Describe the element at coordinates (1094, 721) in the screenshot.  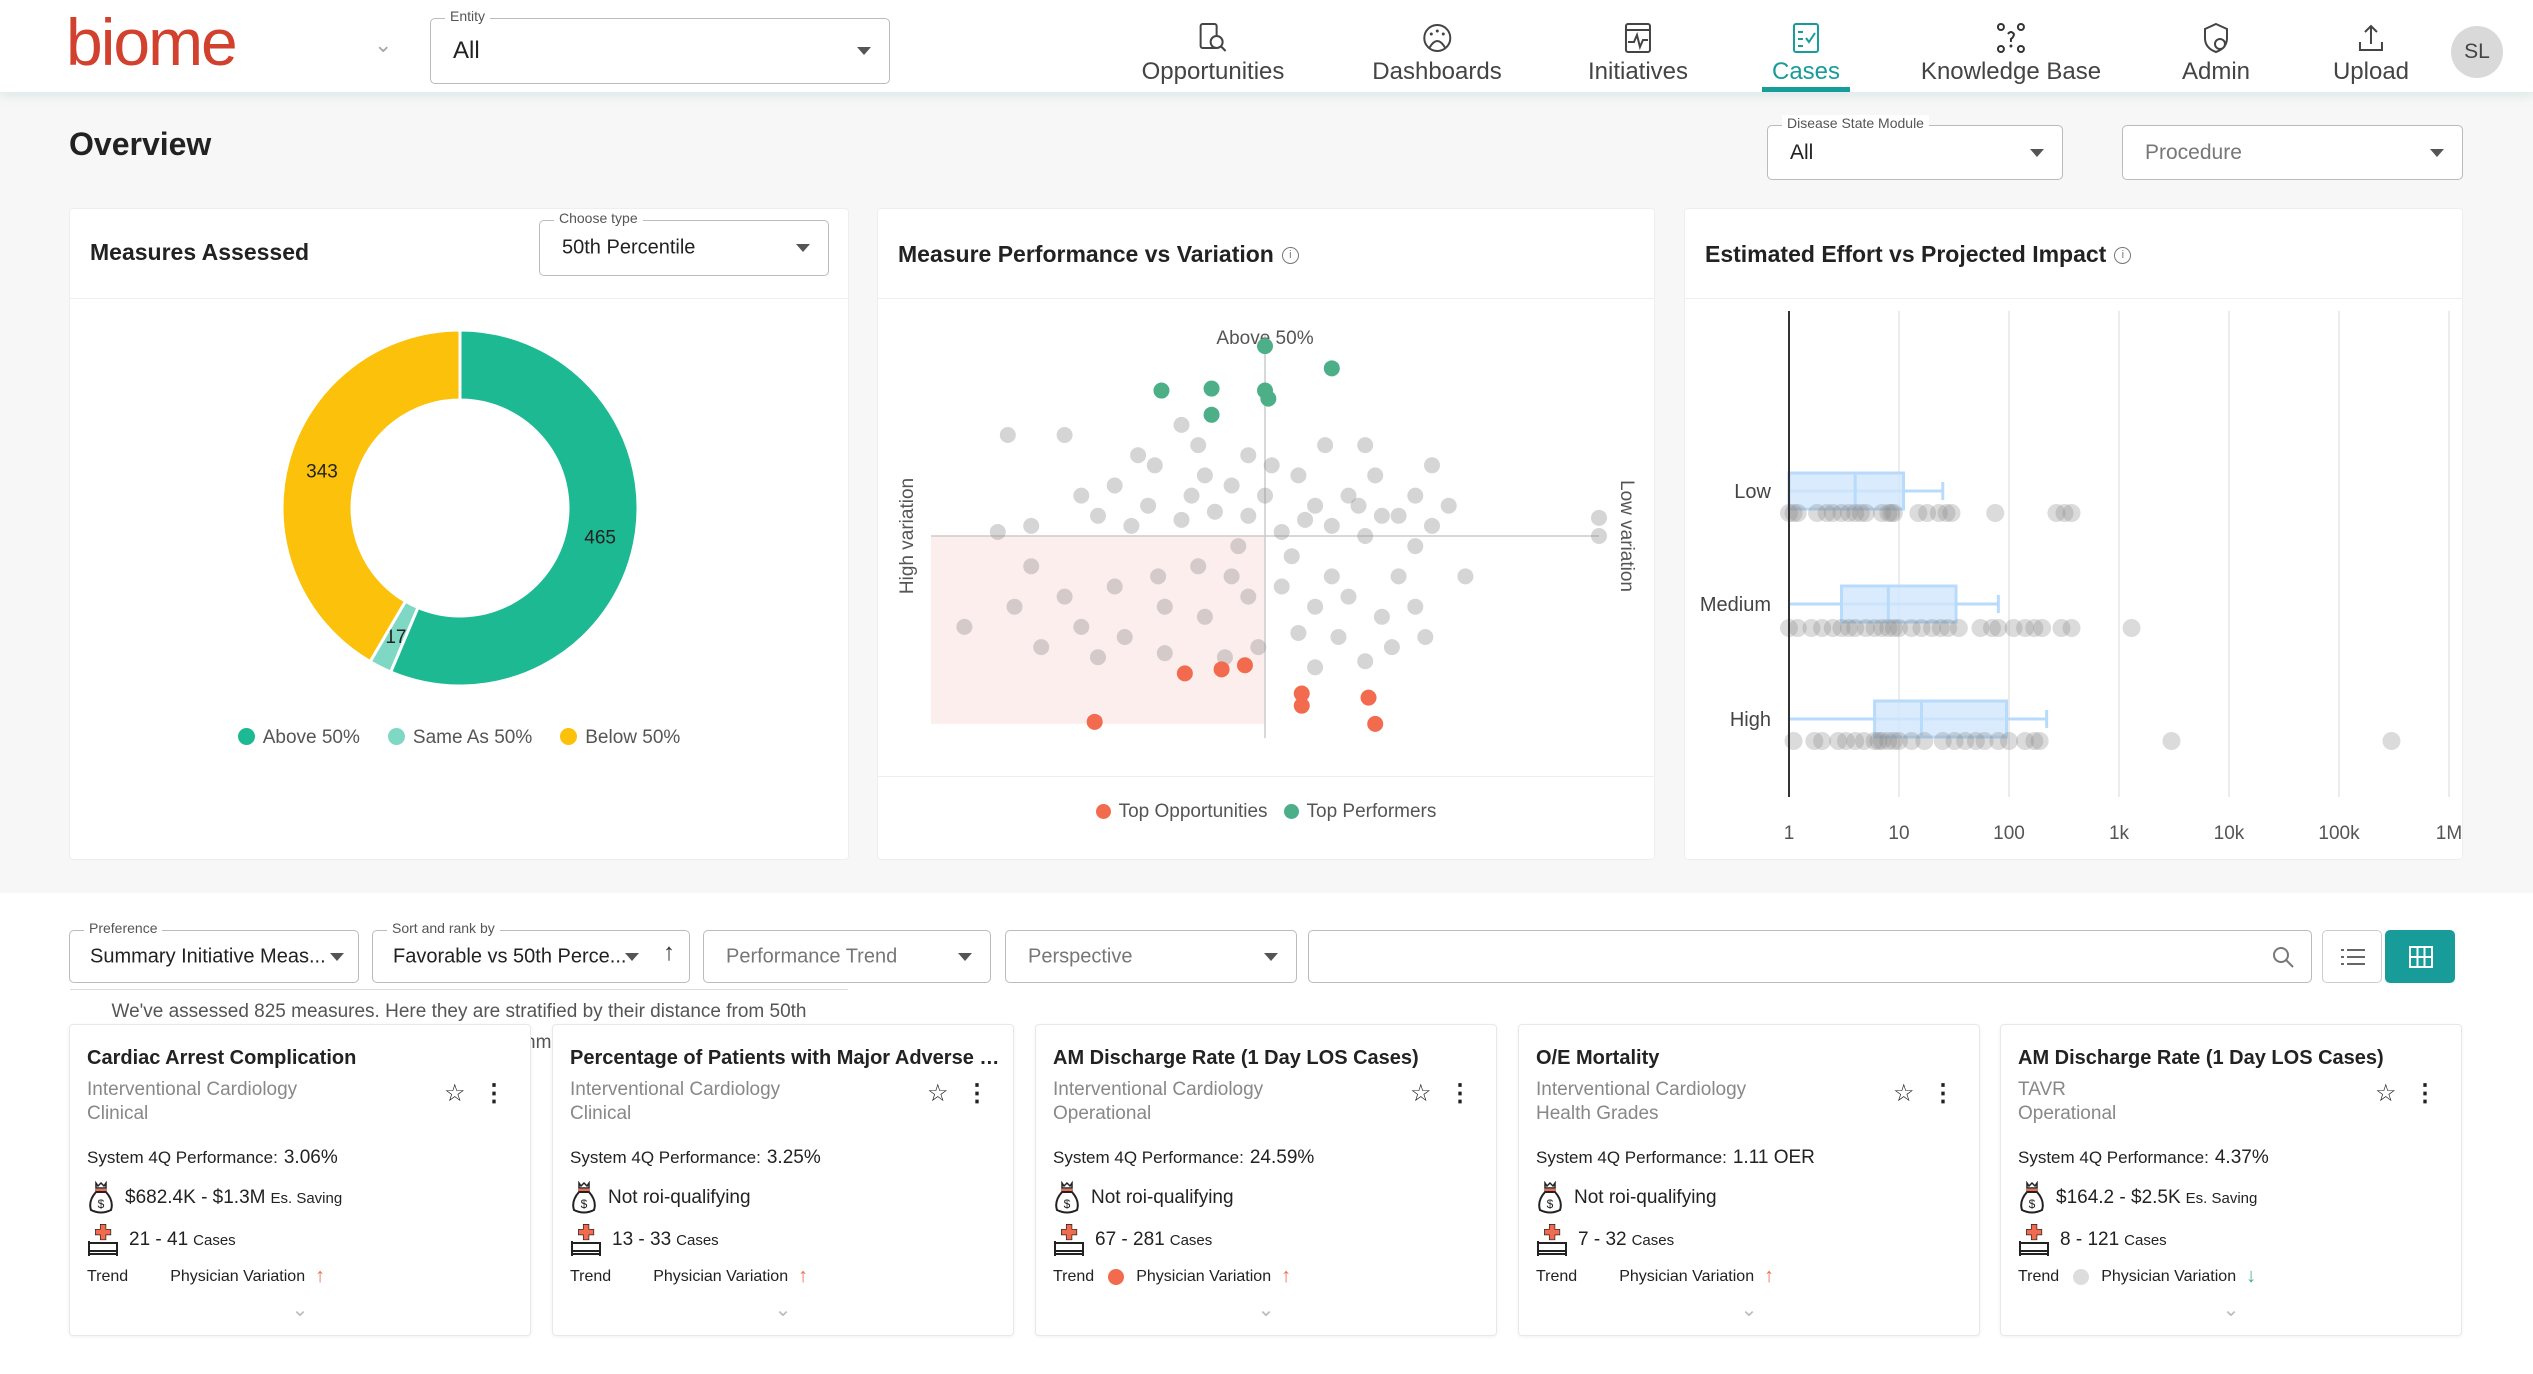
I see `top-opportunity-point` at that location.